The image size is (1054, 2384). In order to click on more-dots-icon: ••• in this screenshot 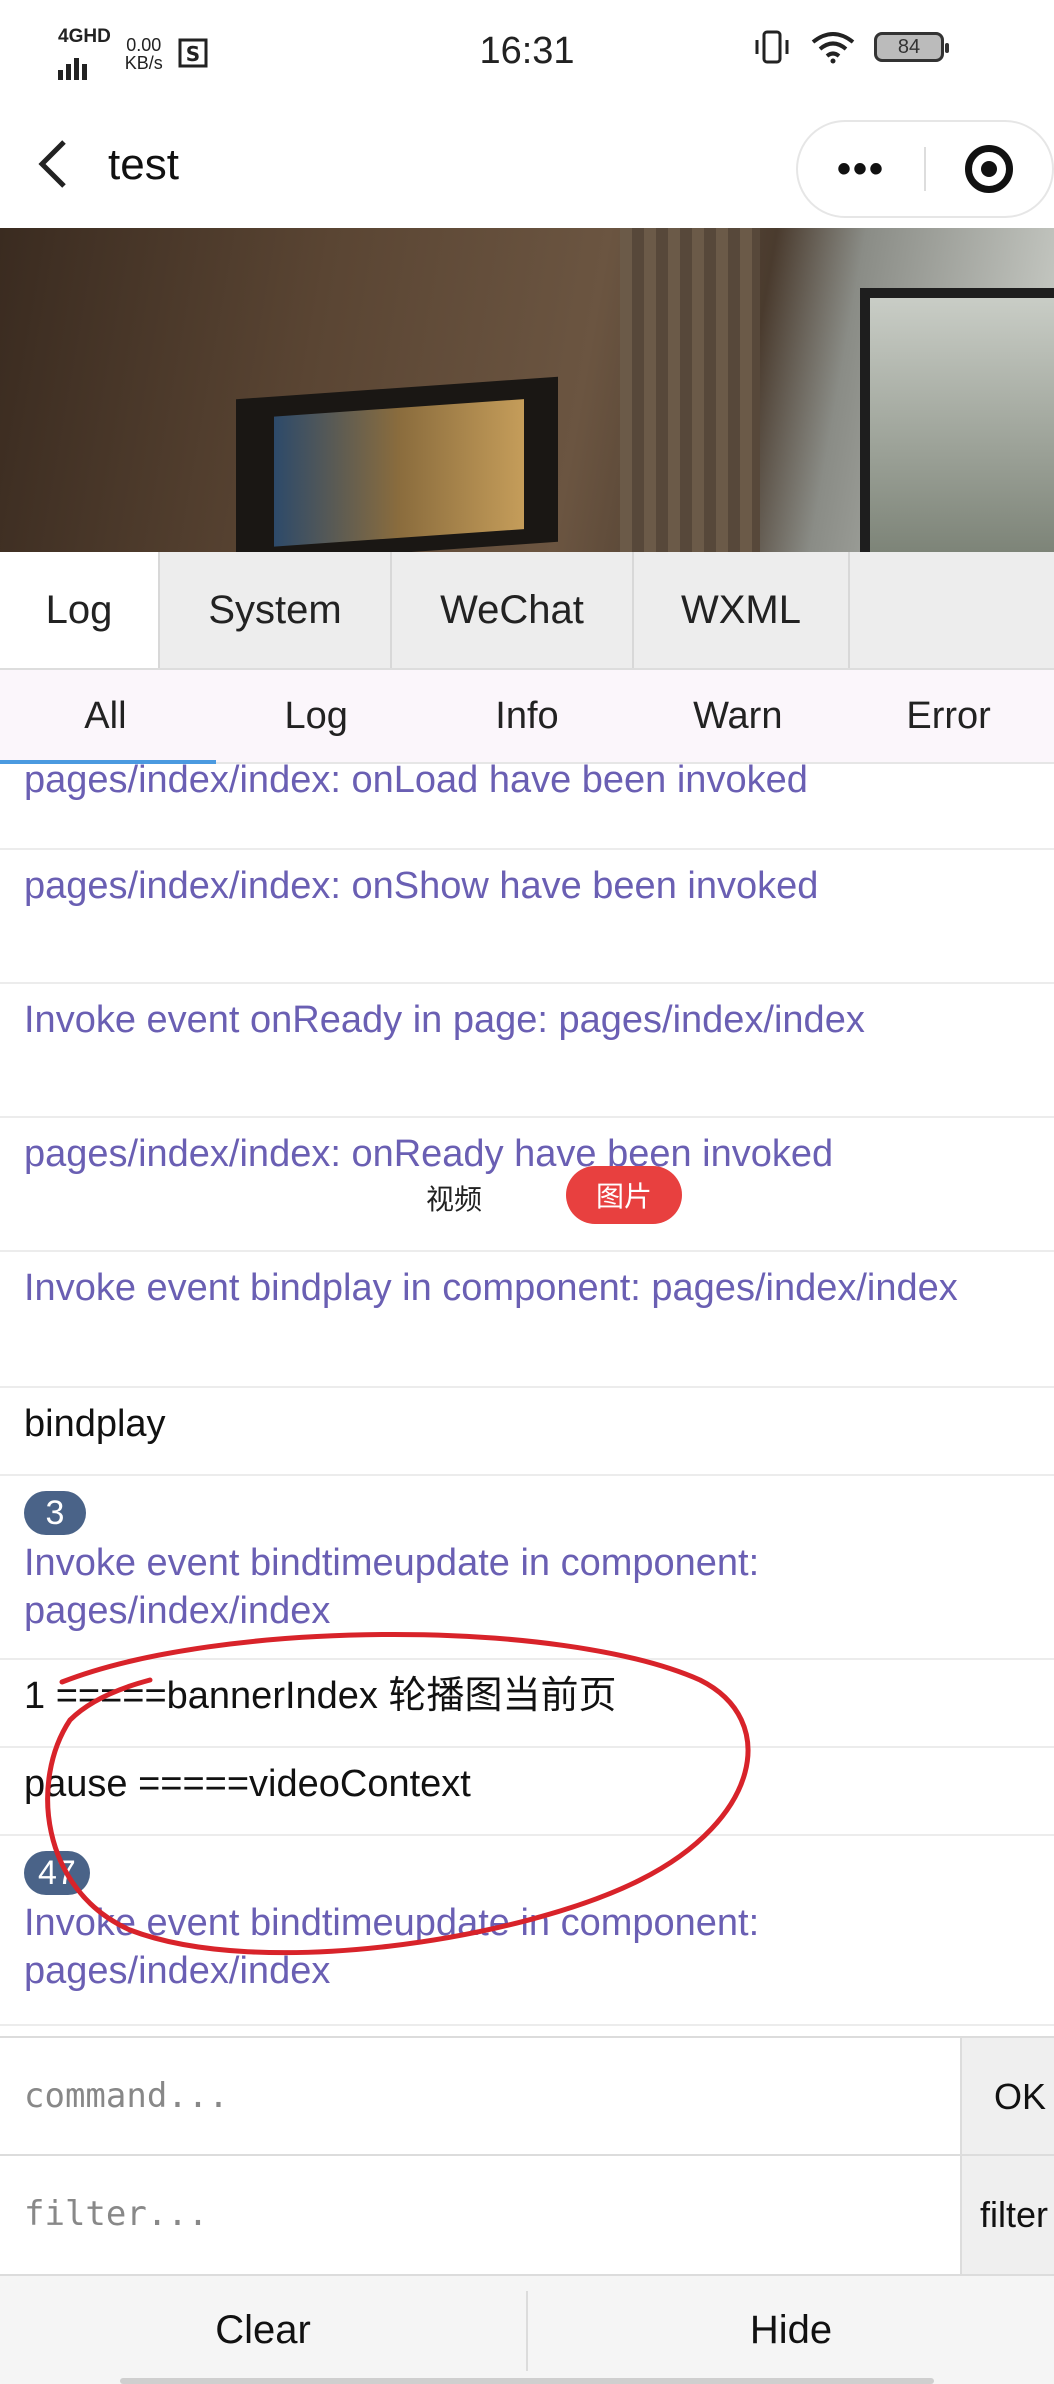, I will do `click(861, 168)`.